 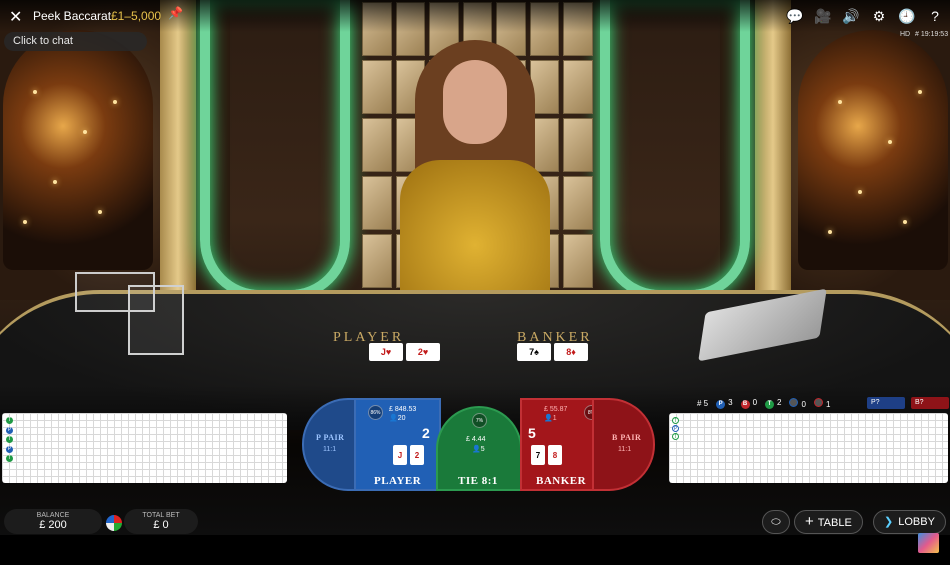 I want to click on plus-icon: +, so click(x=809, y=521).